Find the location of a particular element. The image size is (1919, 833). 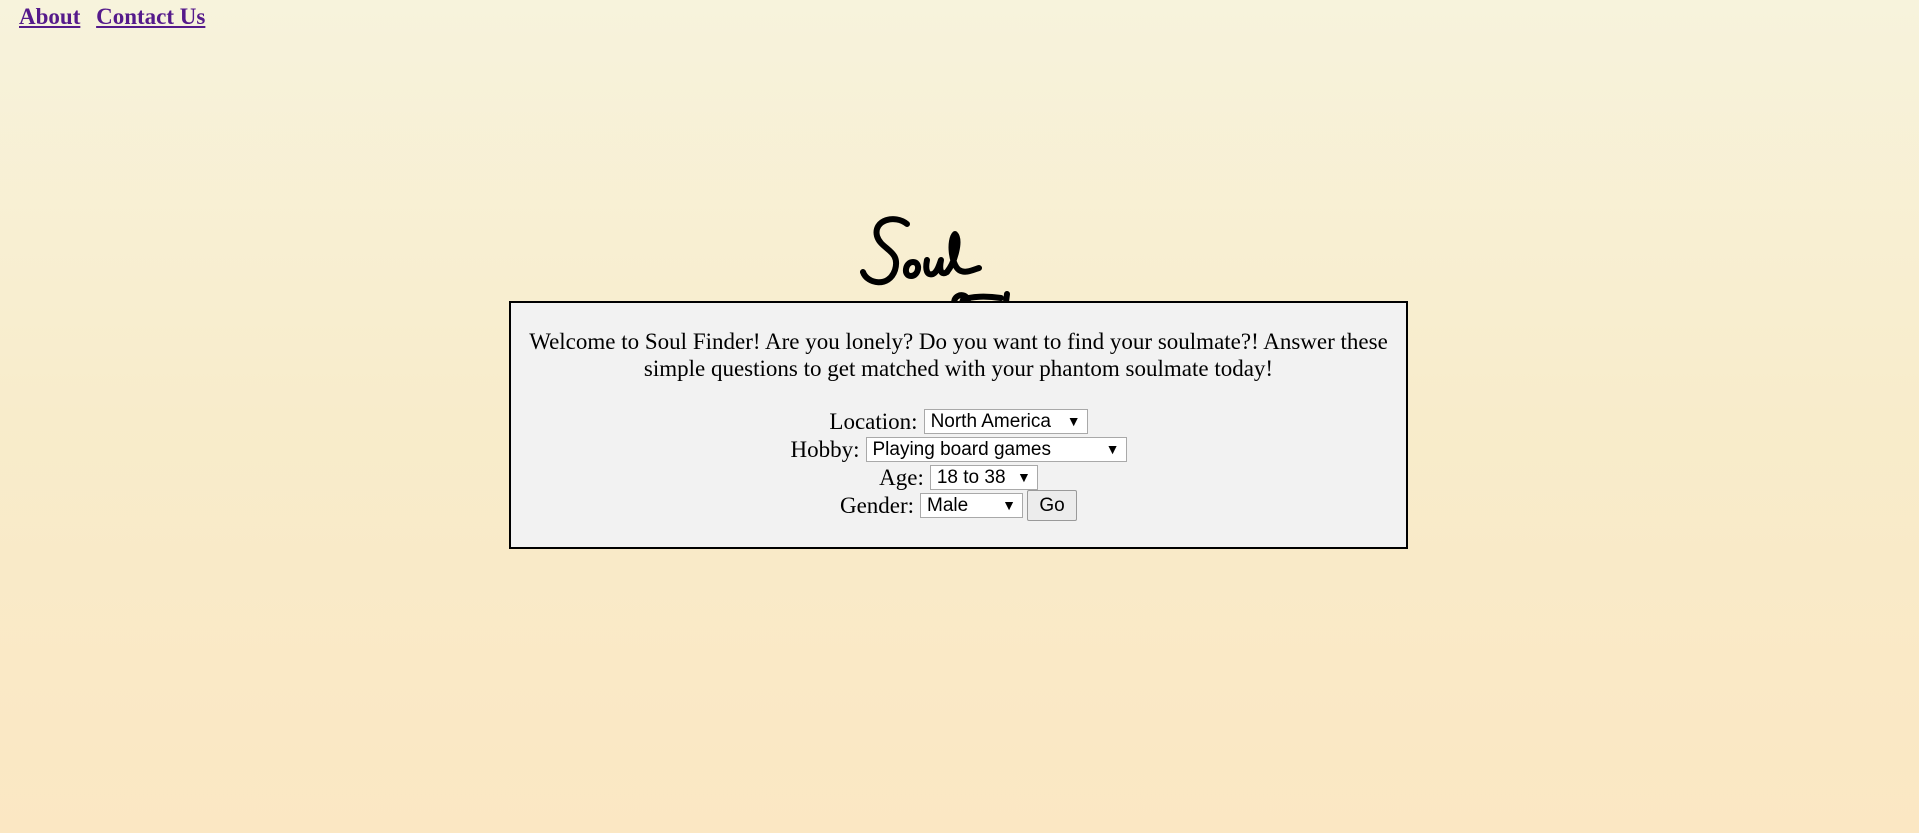

hobby-row: Hobby: Playing board games ▼ is located at coordinates (958, 448).